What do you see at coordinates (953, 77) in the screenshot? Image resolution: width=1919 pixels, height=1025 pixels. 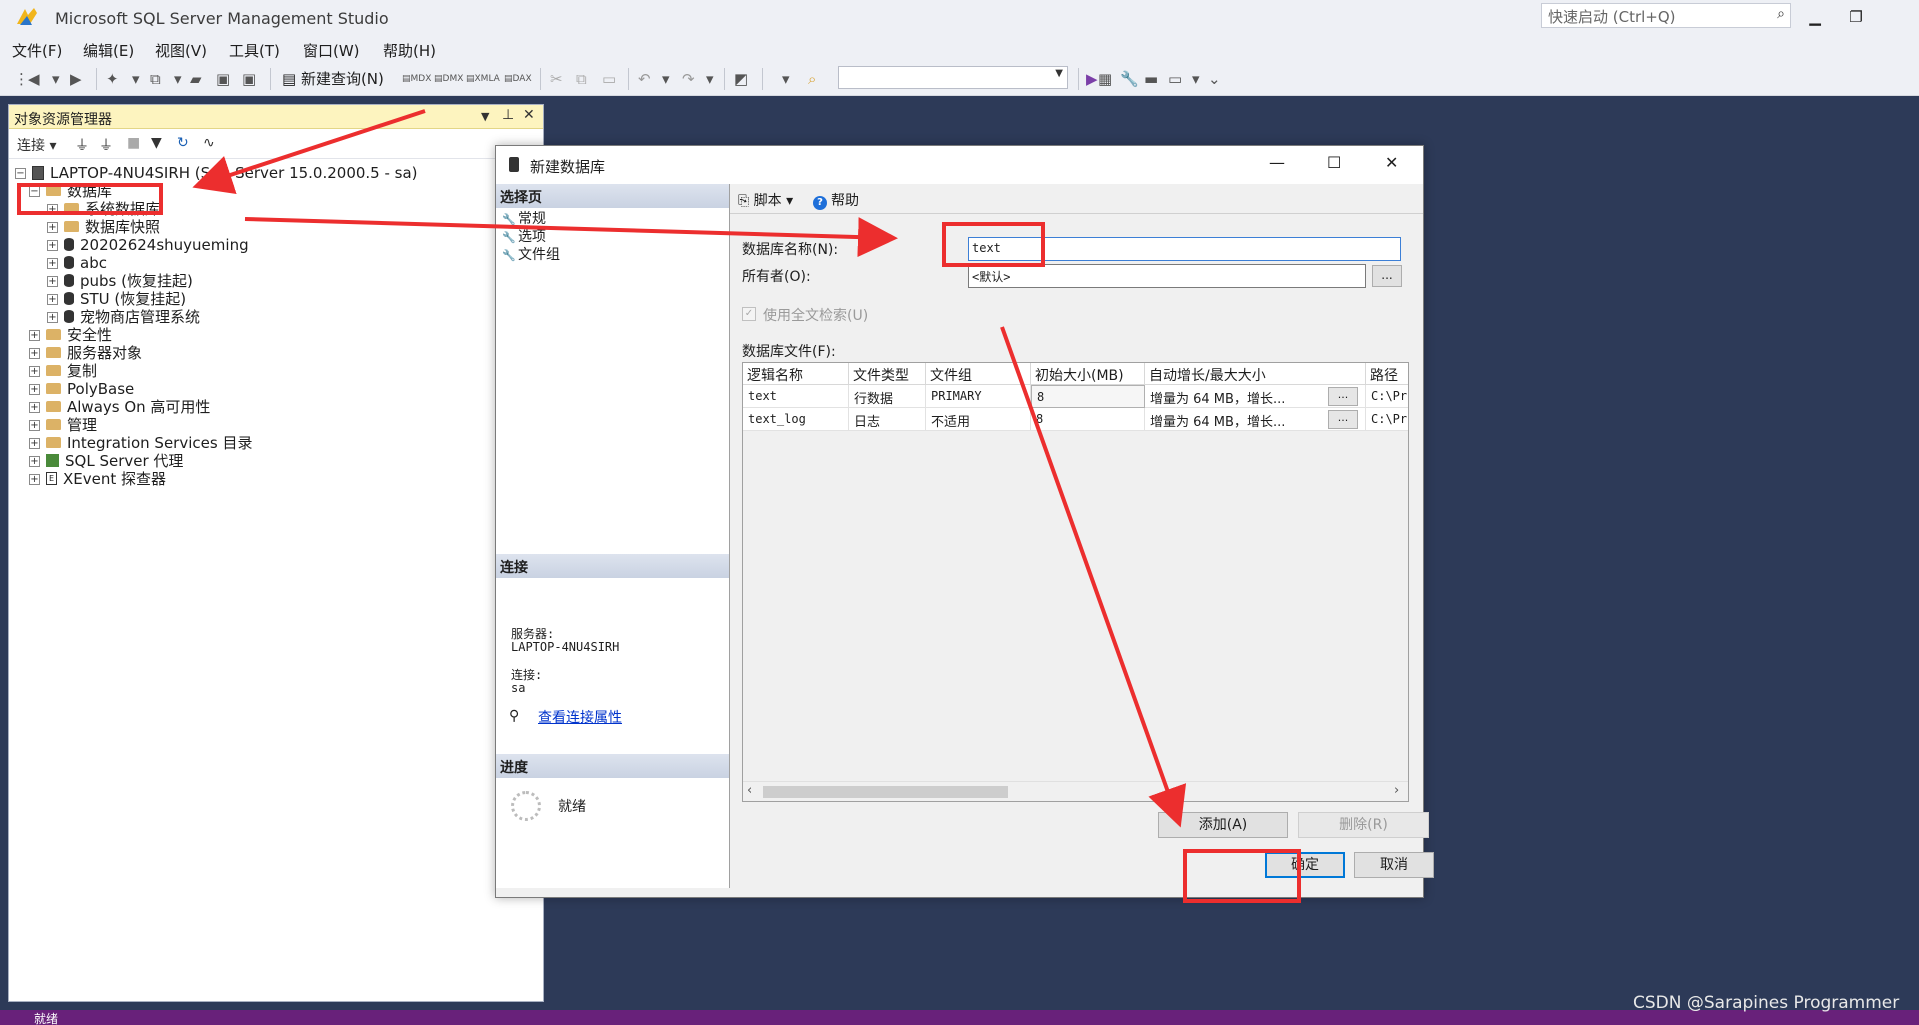 I see `search-combo-box: ▼` at bounding box center [953, 77].